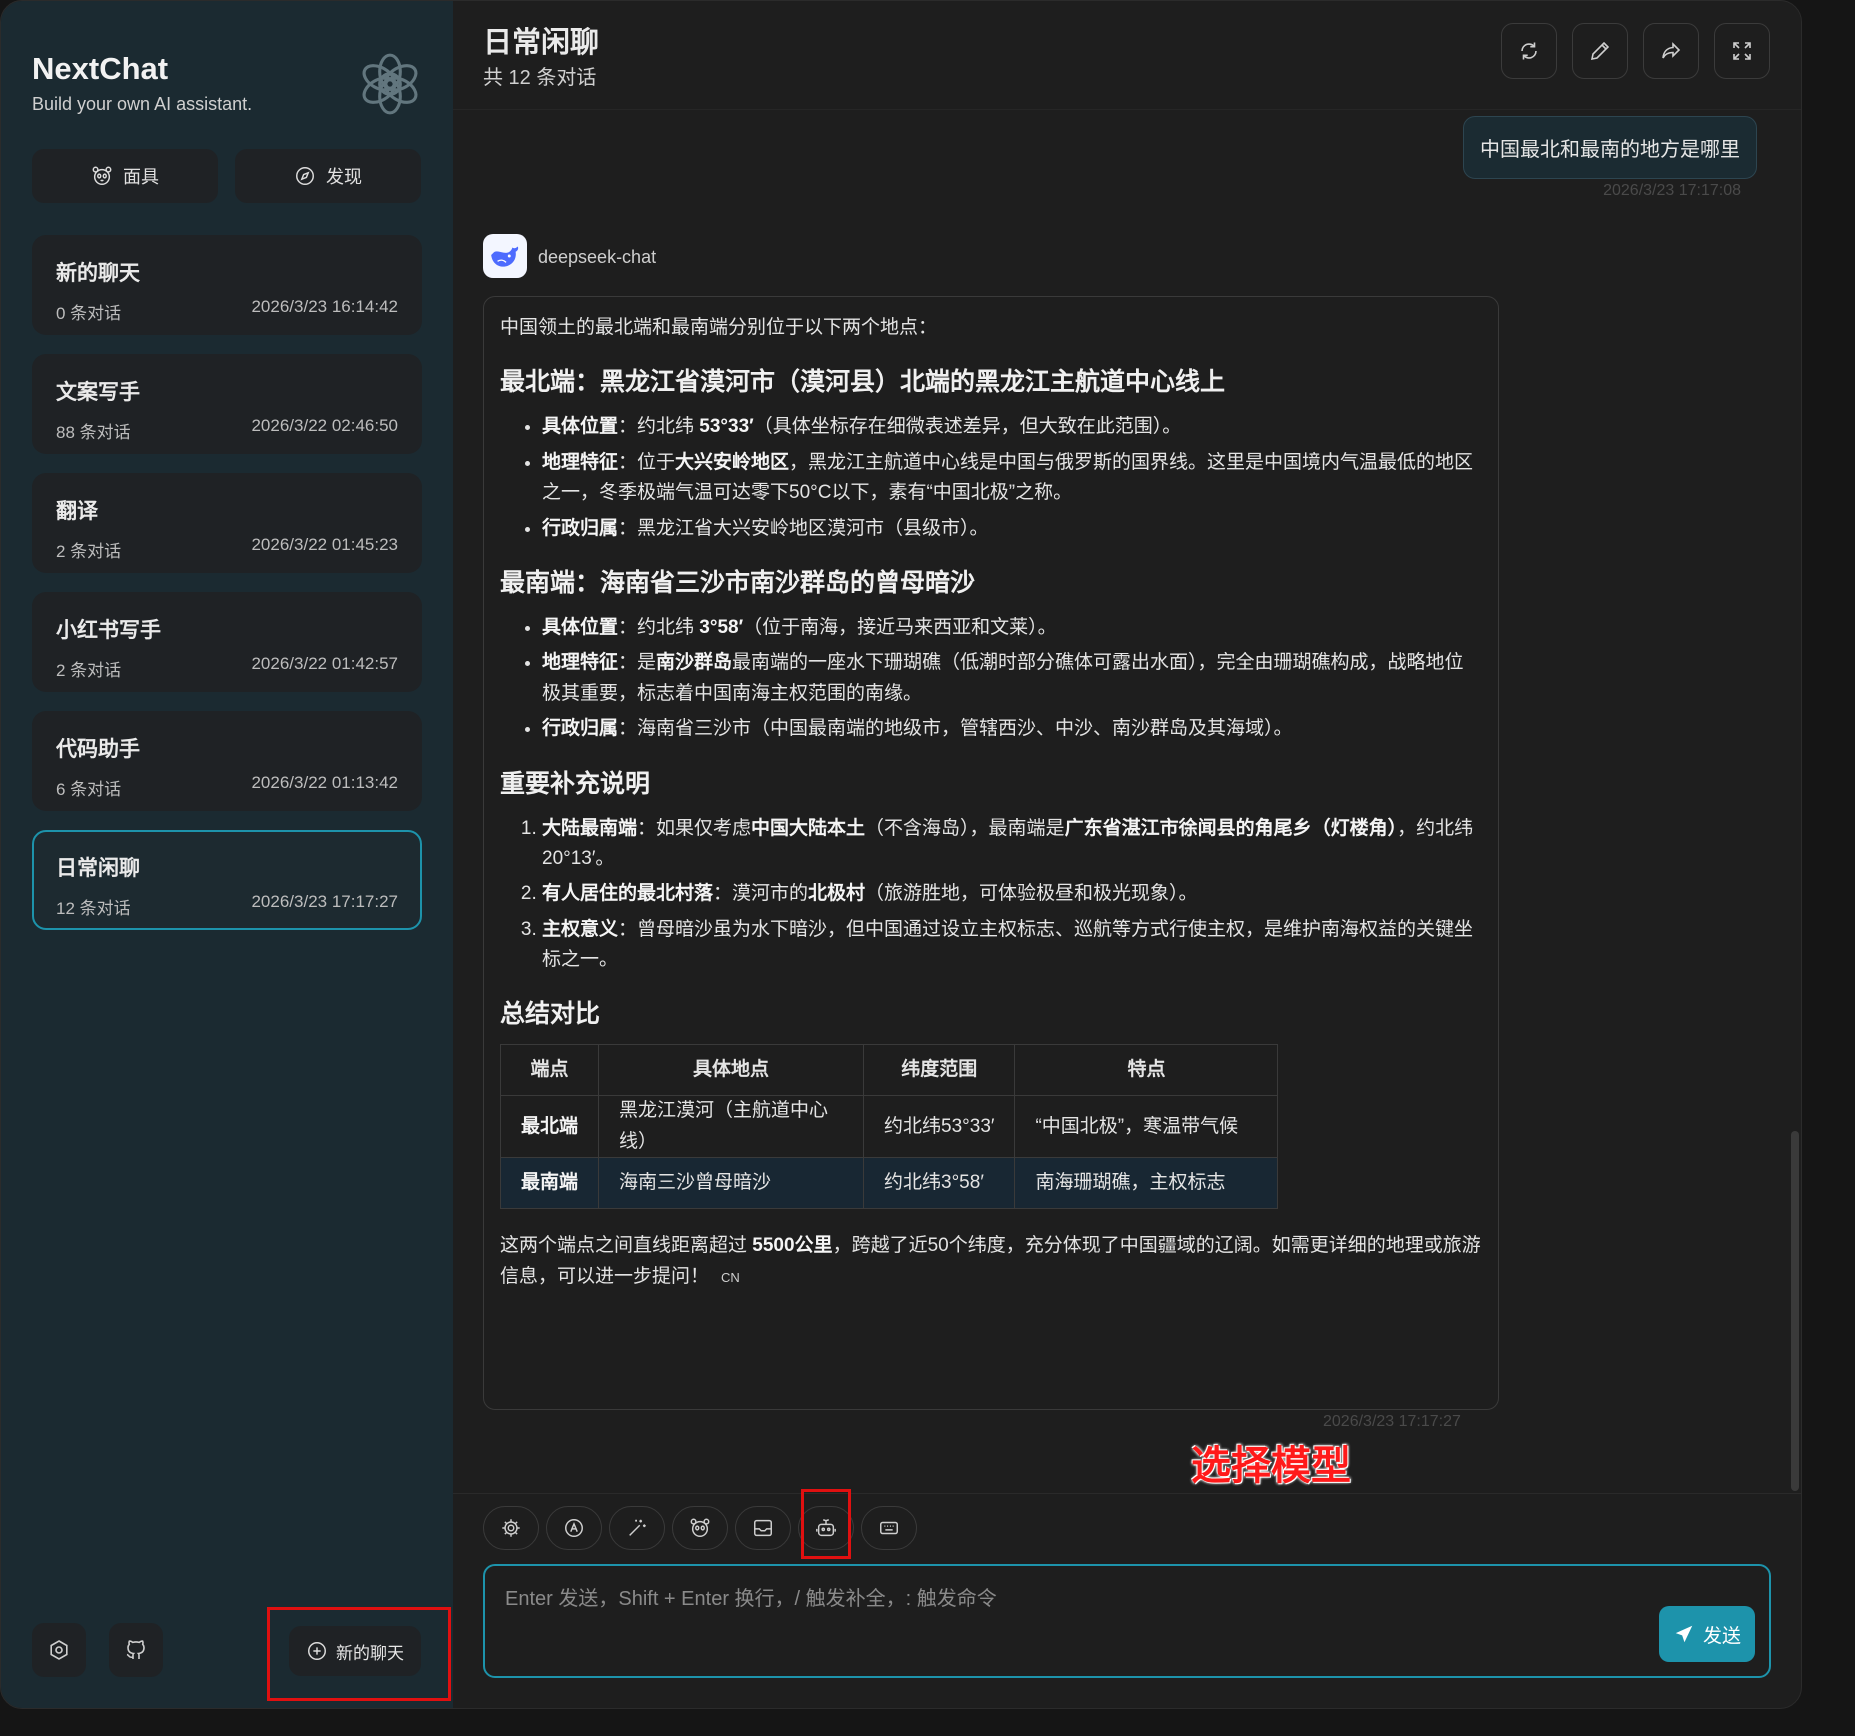 This screenshot has height=1736, width=1855. What do you see at coordinates (324, 782) in the screenshot?
I see `chat-item-time: 2026/3/22 01:13:42` at bounding box center [324, 782].